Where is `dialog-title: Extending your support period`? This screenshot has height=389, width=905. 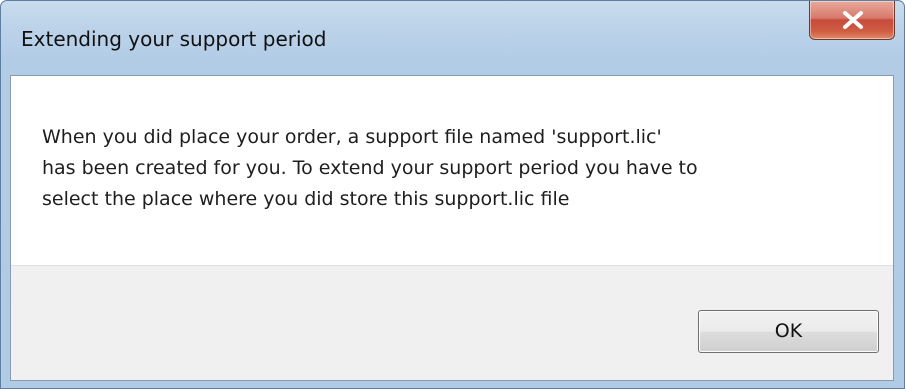
dialog-title: Extending your support period is located at coordinates (174, 39).